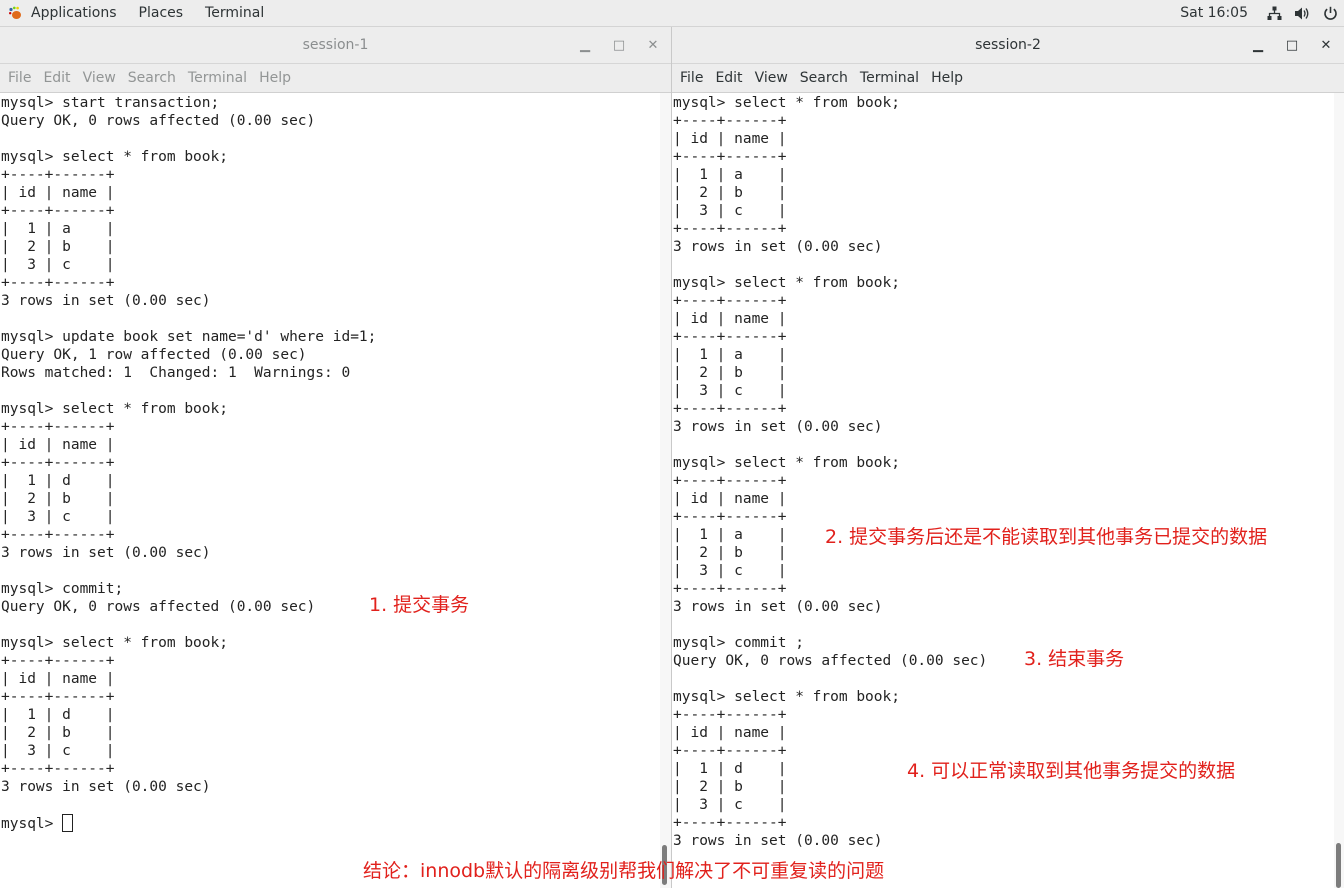  I want to click on annotation-step-4: 4. 可以正常读取到其他事务提交的数据, so click(1071, 771).